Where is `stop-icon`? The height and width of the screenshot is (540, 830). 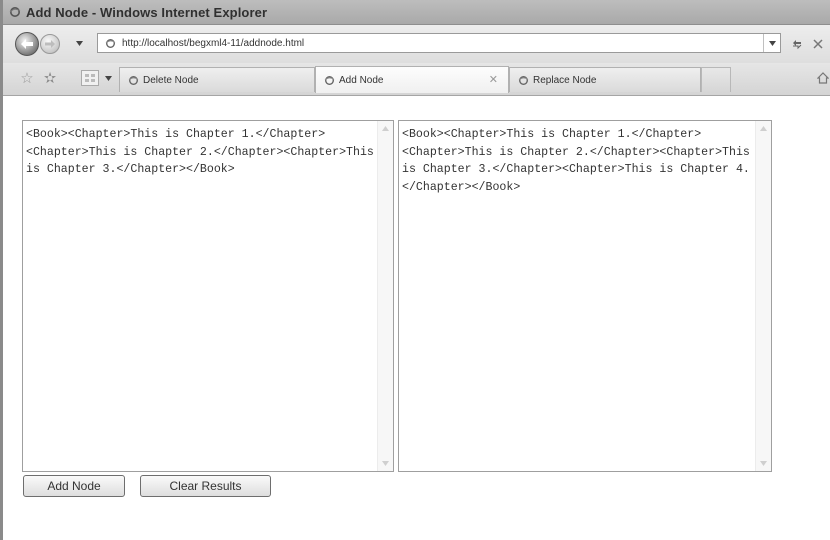 stop-icon is located at coordinates (818, 44).